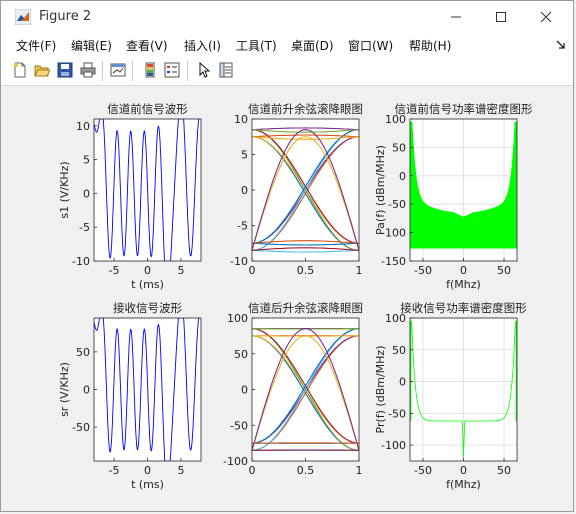 This screenshot has height=514, width=576. I want to click on insert-legend-icon, so click(172, 70).